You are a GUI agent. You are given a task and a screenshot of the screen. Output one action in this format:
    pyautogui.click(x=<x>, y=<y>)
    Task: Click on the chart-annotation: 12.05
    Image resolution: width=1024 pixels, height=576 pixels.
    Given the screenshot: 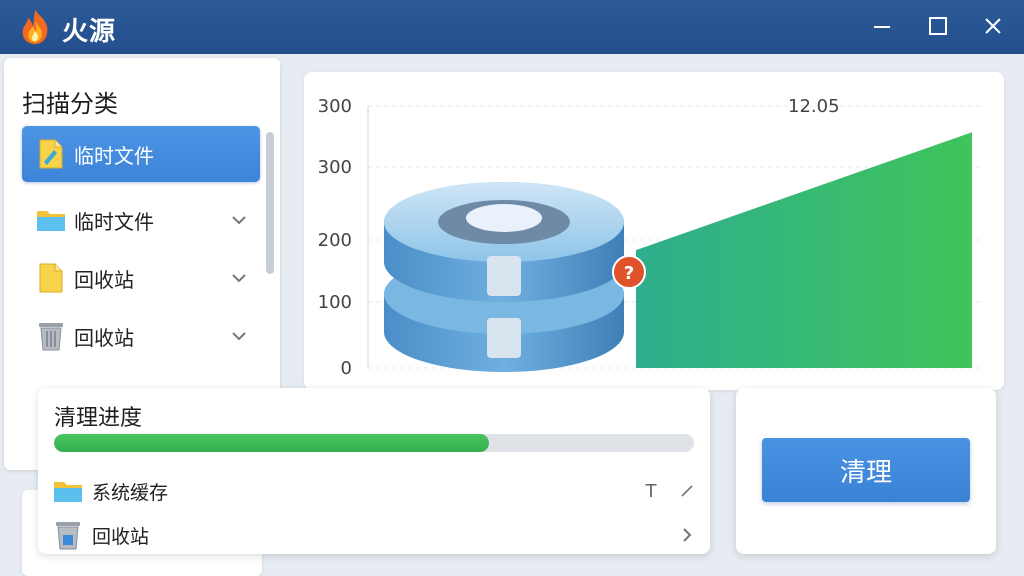 What is the action you would take?
    pyautogui.click(x=814, y=106)
    